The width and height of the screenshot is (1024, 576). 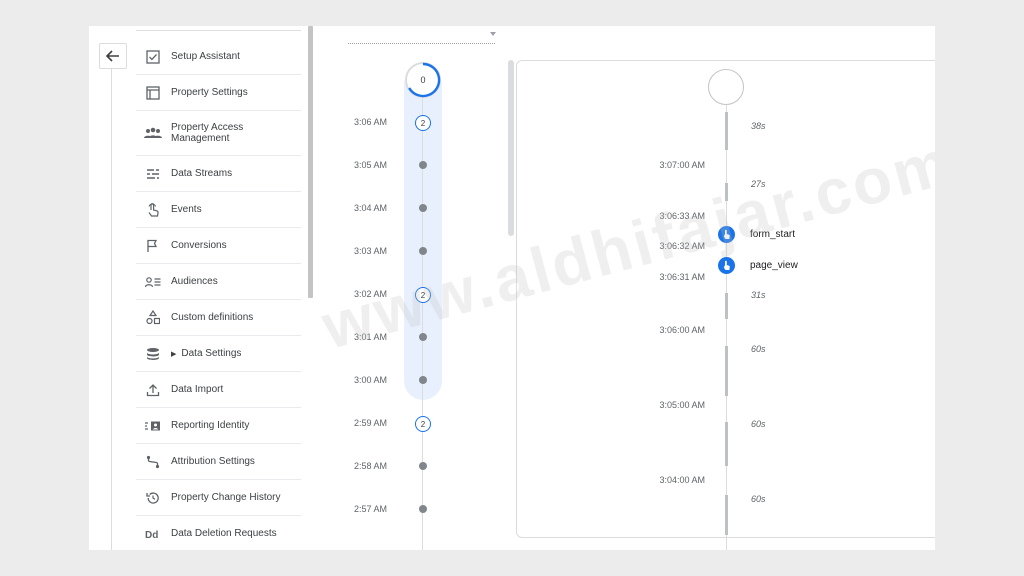 What do you see at coordinates (153, 57) in the screenshot?
I see `checkbox-icon` at bounding box center [153, 57].